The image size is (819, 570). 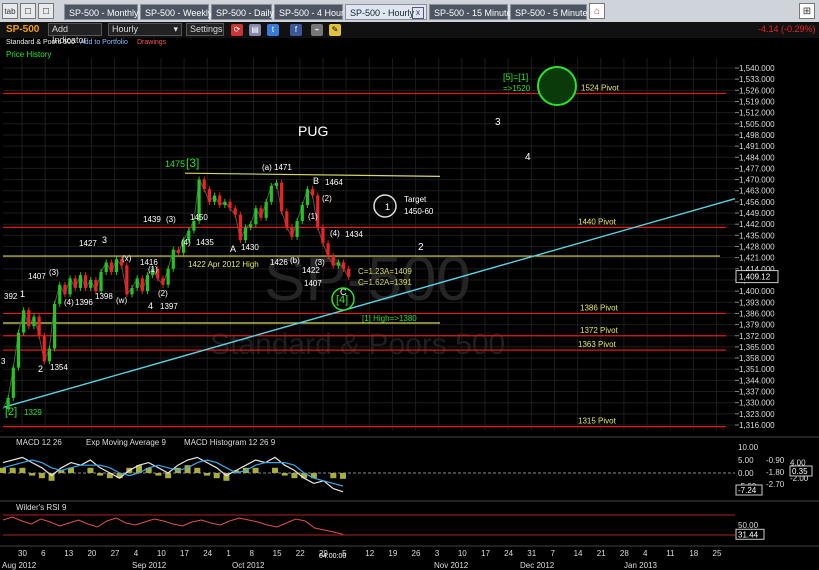 What do you see at coordinates (515, 77) in the screenshot?
I see `wave-annotation: [5]=[1]` at bounding box center [515, 77].